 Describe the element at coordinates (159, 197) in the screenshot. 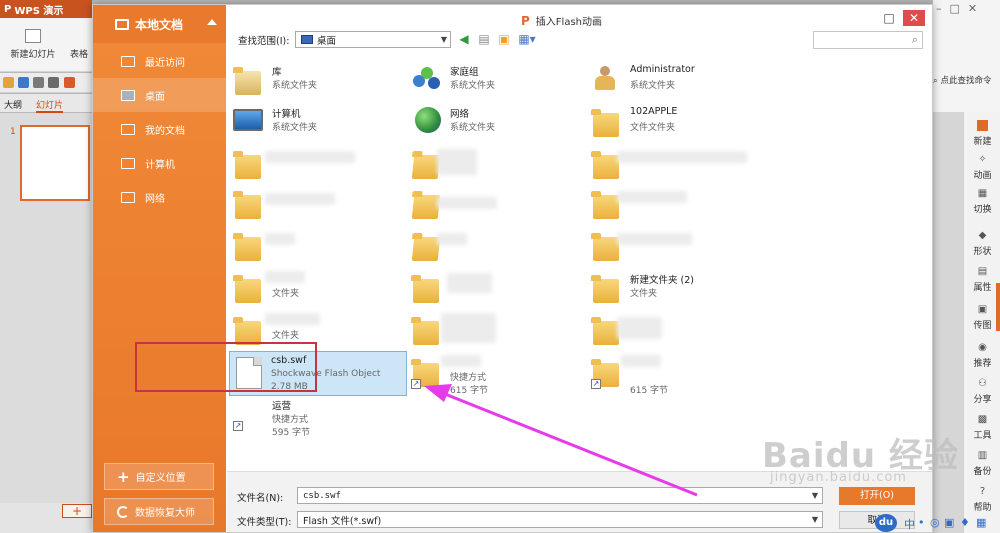

I see `nav-item-network: 网络` at that location.